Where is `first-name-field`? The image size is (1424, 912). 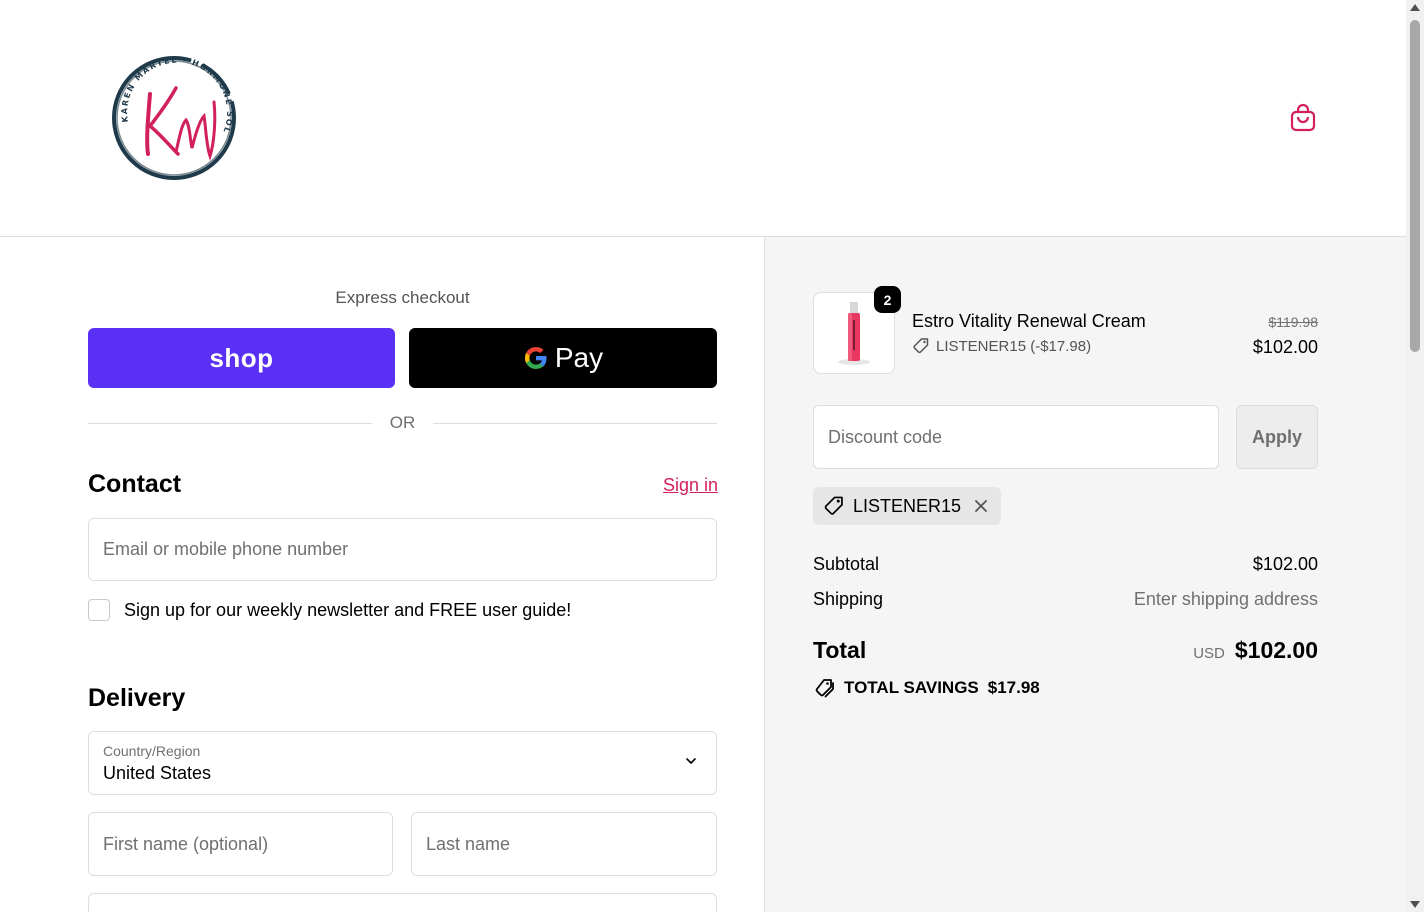
first-name-field is located at coordinates (240, 844).